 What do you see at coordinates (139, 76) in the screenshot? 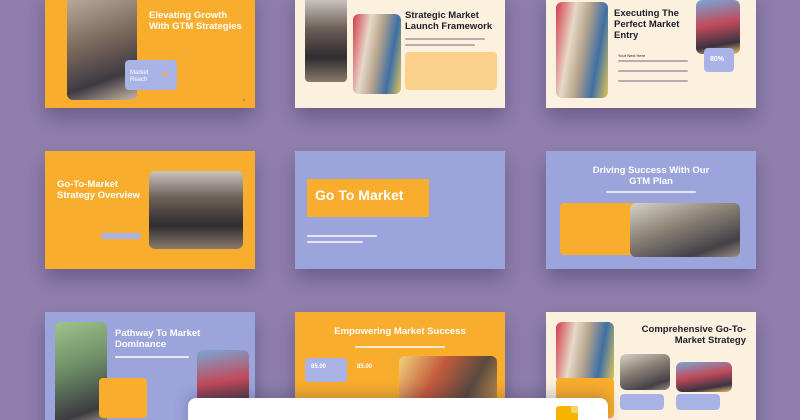
I see `callout-label: Market Reach` at bounding box center [139, 76].